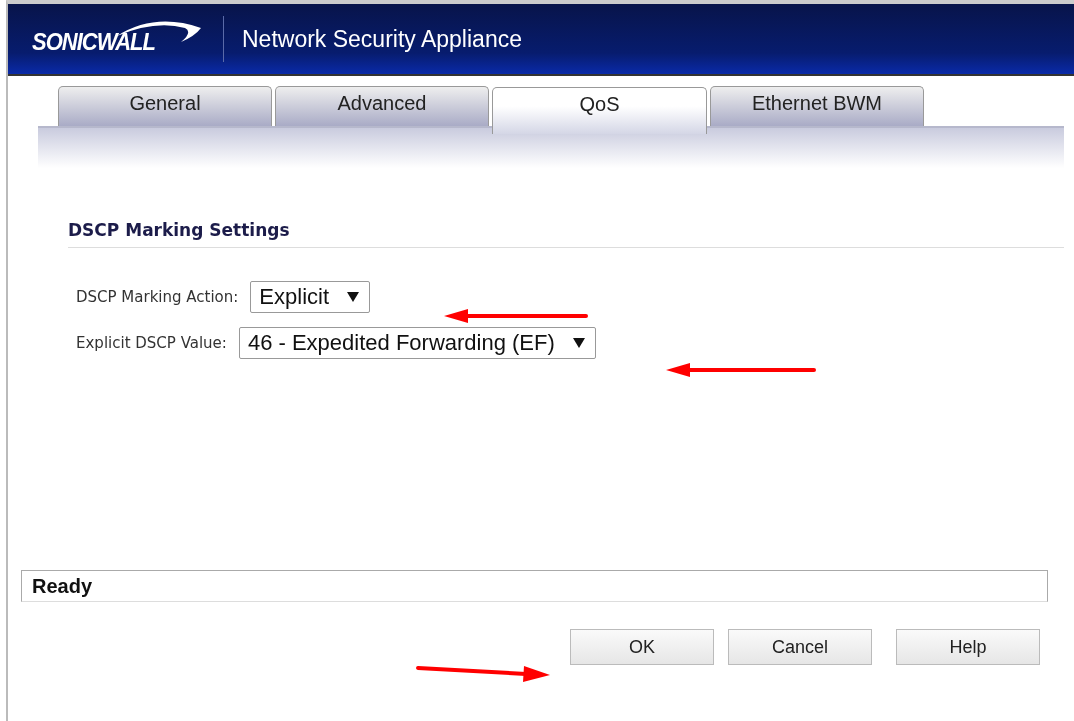  Describe the element at coordinates (800, 647) in the screenshot. I see `dialog-button: Cancel` at that location.